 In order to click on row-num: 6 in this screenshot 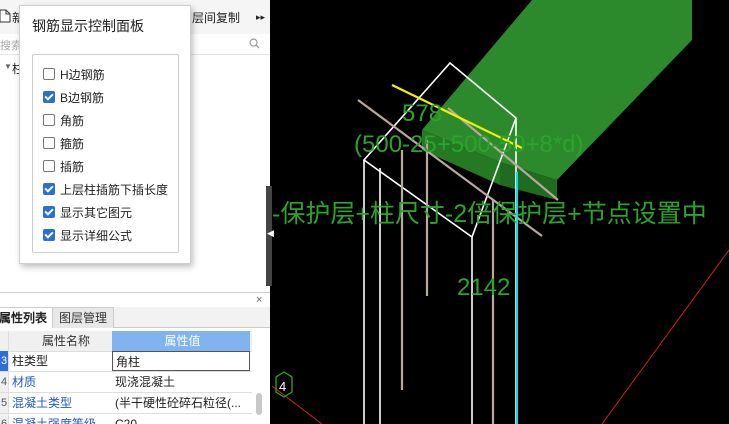, I will do `click(4, 419)`.